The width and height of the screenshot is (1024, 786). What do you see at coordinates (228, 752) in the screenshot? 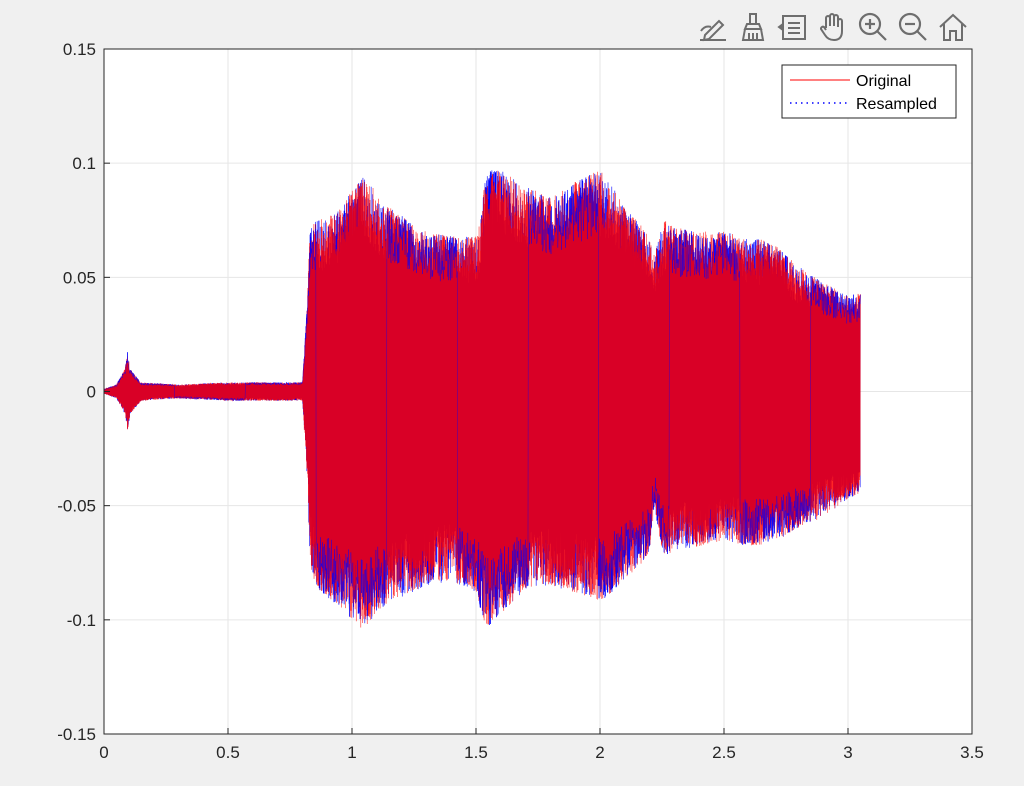
I see `x-tick-label: 0.5` at bounding box center [228, 752].